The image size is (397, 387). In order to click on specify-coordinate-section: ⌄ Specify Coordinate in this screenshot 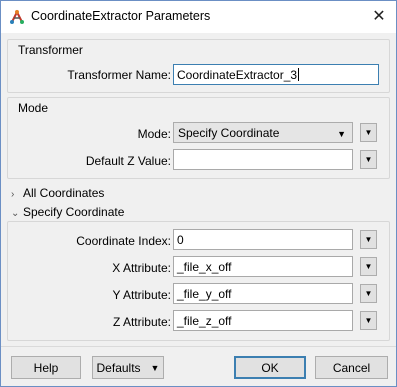, I will do `click(67, 212)`.